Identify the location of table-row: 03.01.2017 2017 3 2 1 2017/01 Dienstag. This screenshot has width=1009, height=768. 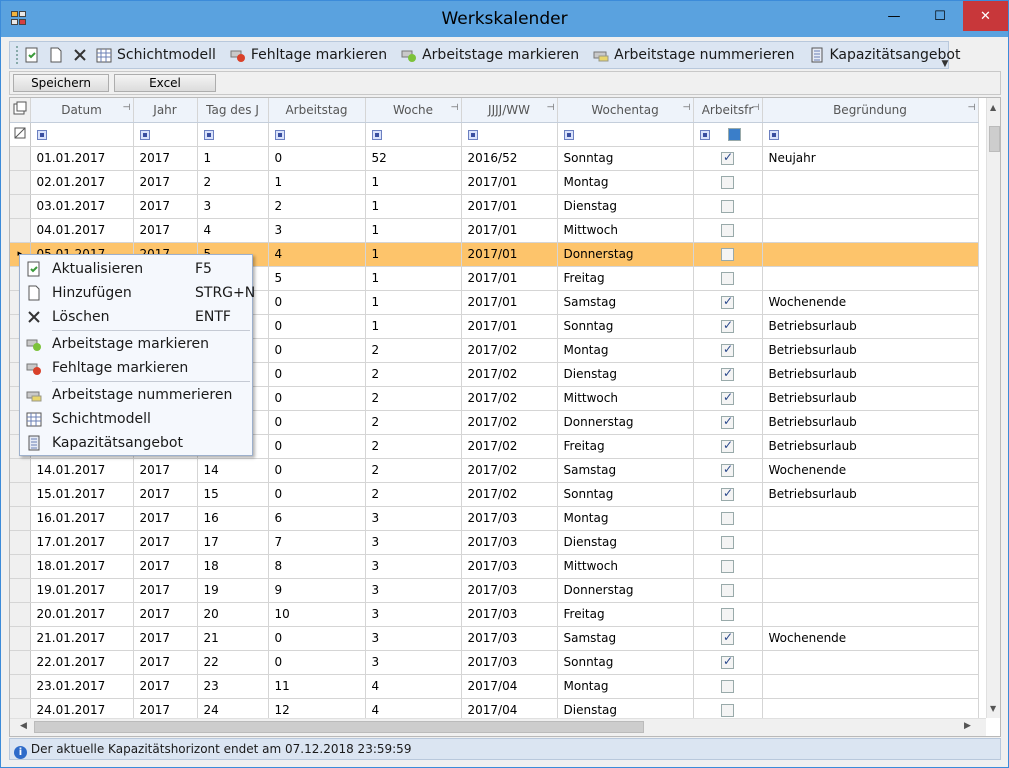
(494, 206).